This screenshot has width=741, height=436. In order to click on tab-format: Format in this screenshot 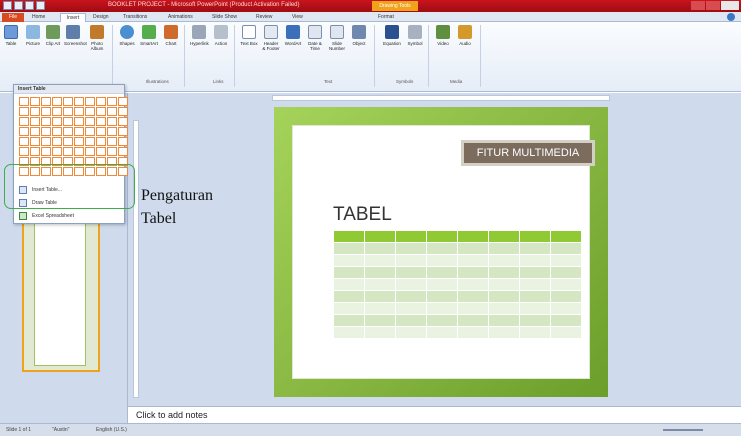, I will do `click(386, 17)`.